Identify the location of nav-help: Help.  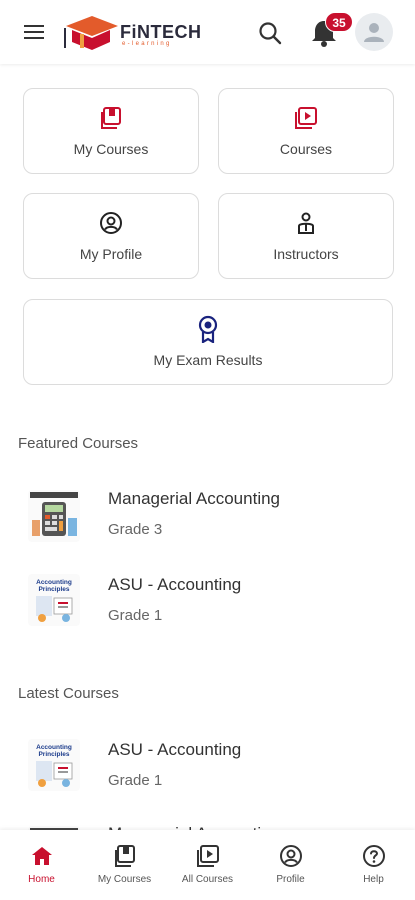
(373, 865).